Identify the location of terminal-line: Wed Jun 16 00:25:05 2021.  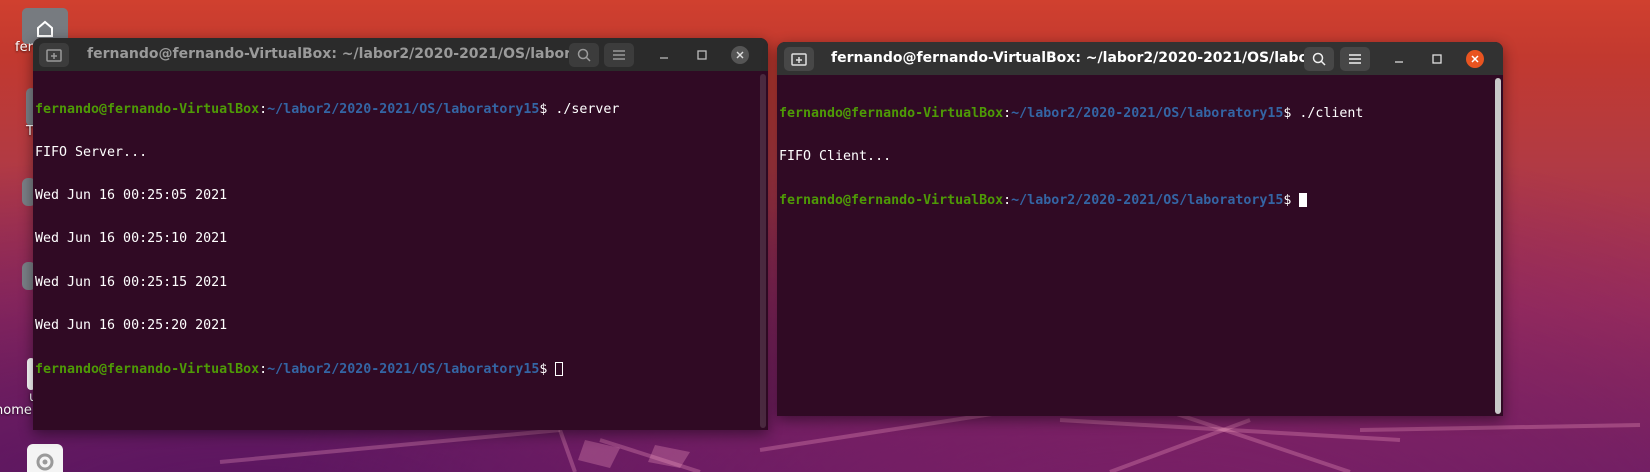
(131, 196).